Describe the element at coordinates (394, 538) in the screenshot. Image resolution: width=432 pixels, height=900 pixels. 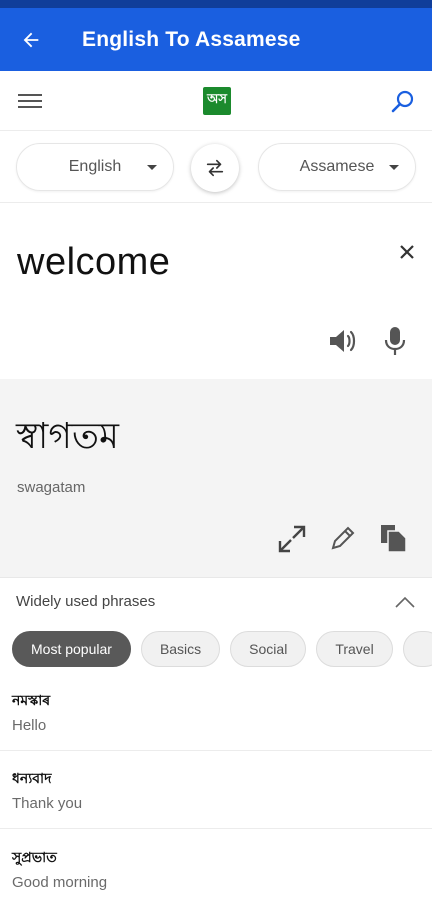
I see `copy-icon` at that location.